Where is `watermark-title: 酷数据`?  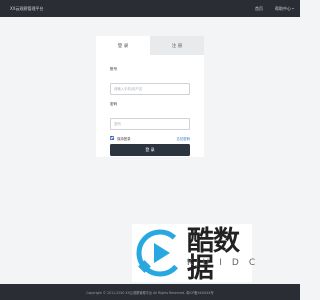 watermark-title: 酷数据 is located at coordinates (213, 255).